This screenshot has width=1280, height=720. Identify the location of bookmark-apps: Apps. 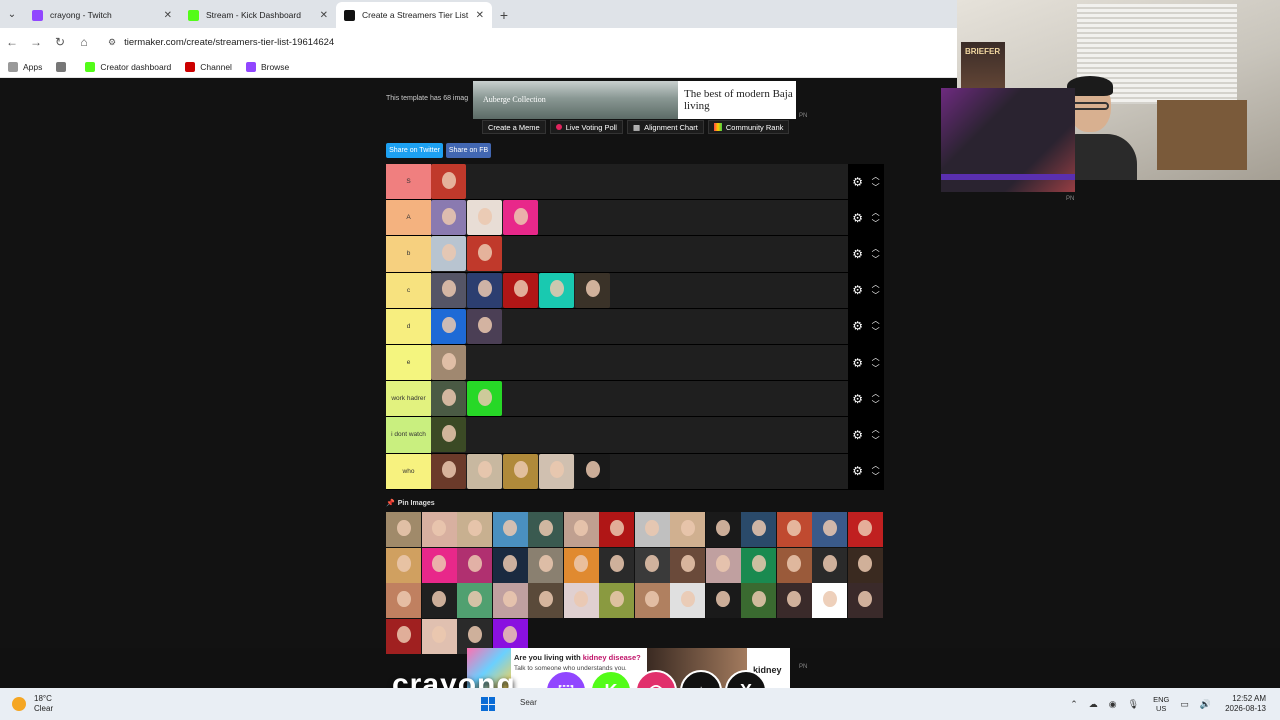
(25, 66).